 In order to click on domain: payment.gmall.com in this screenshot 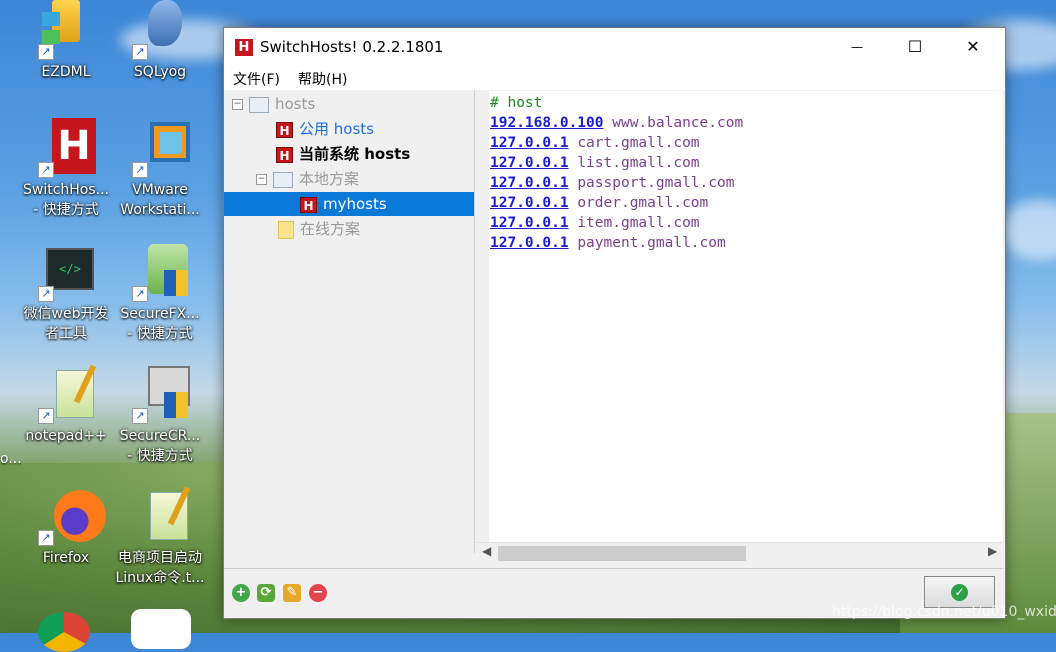, I will do `click(651, 243)`.